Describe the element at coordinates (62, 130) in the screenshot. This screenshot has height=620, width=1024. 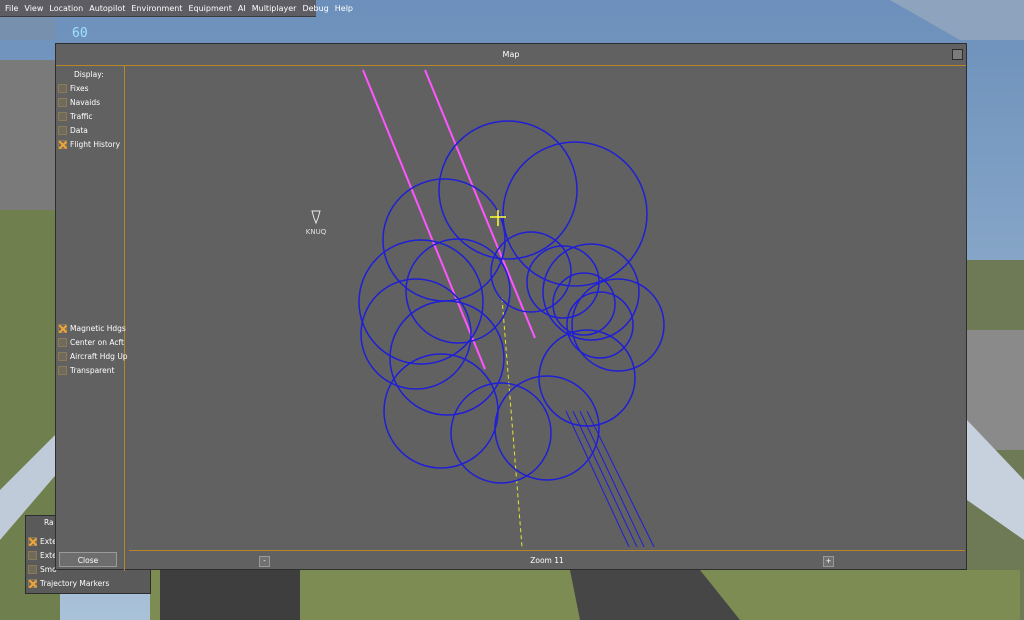
I see `data-checkbox` at that location.